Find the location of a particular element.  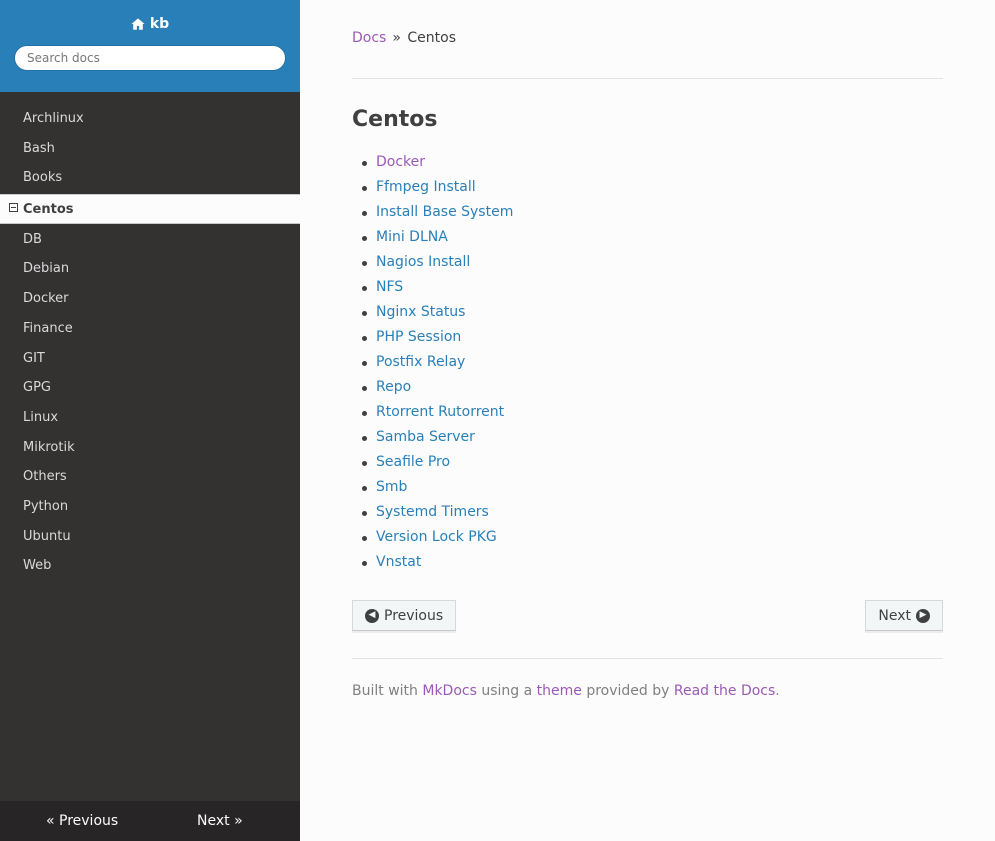

sidebar-item-ubuntu: Ubuntu is located at coordinates (150, 537).